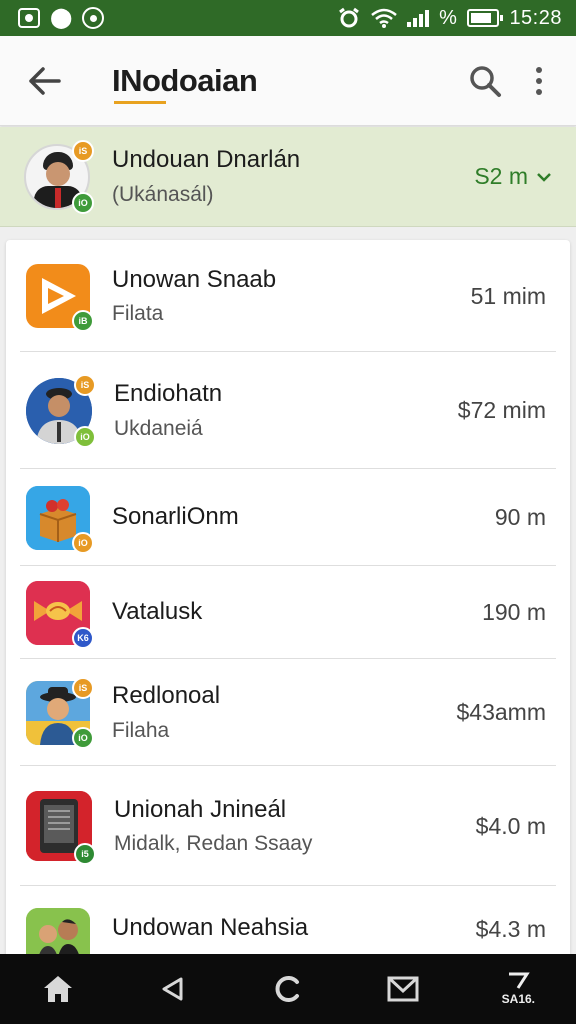 The height and width of the screenshot is (1024, 576). I want to click on back-arrow-icon, so click(45, 80).